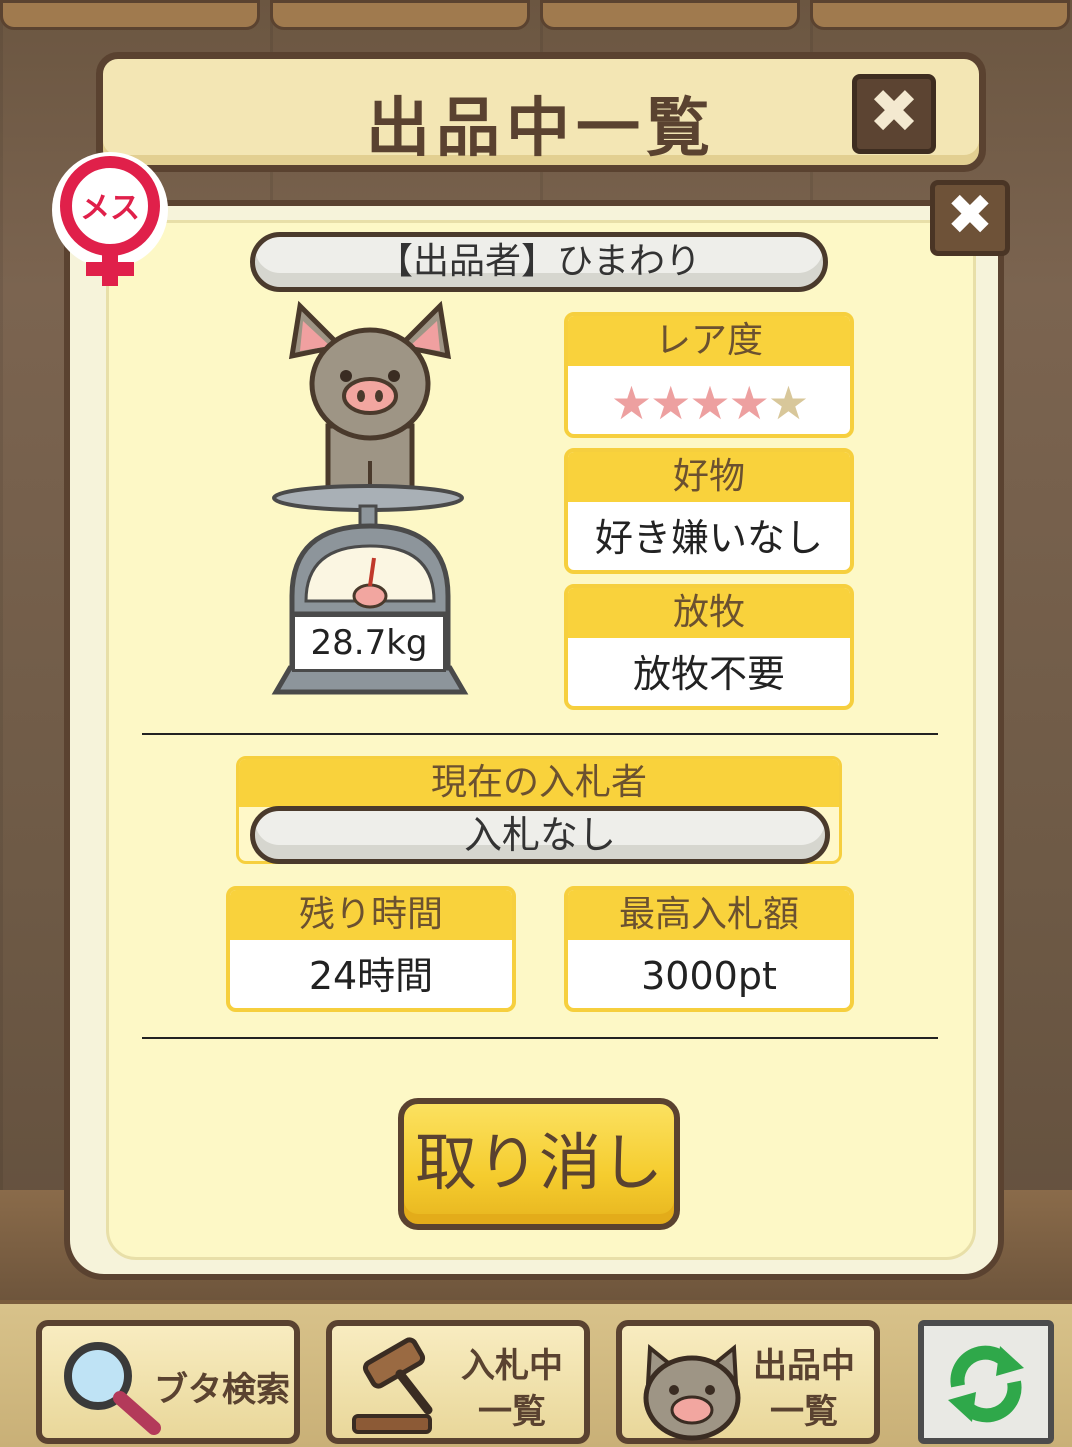 This screenshot has height=1447, width=1072. What do you see at coordinates (540, 835) in the screenshot?
I see `current-bidder-value: 入札なし` at bounding box center [540, 835].